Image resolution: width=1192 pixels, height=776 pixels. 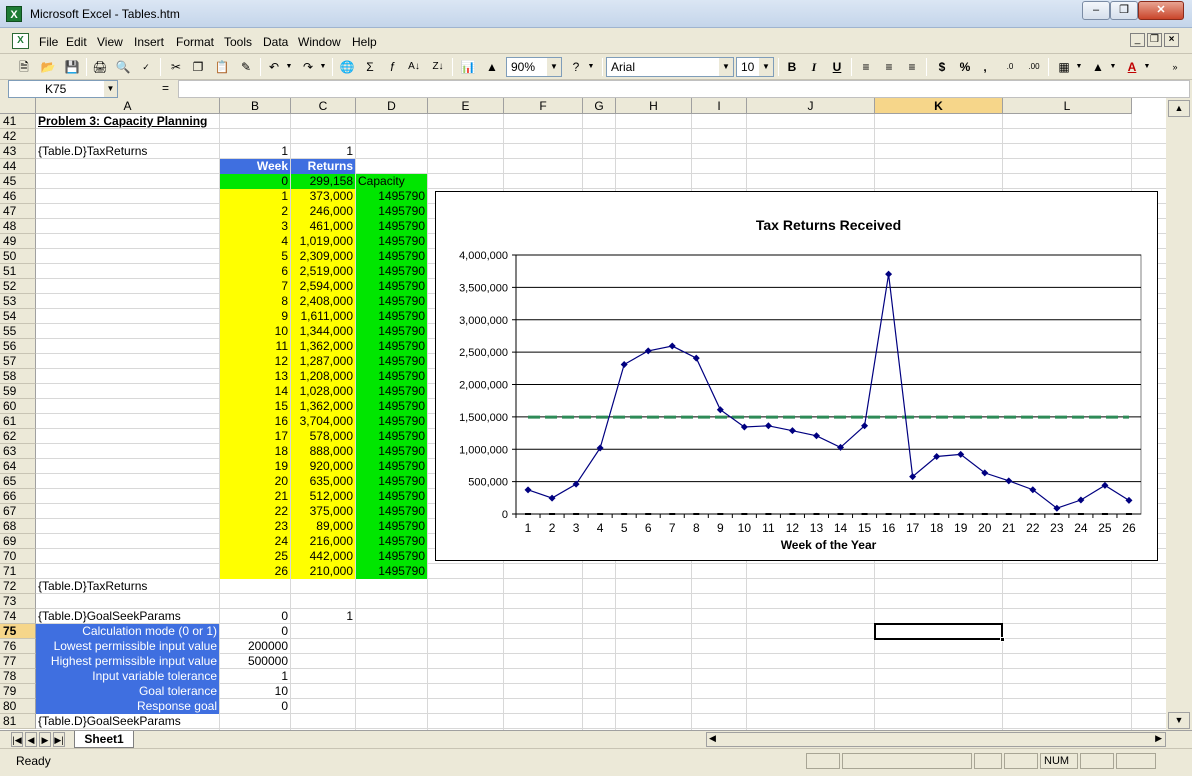 I want to click on menu-window: Window, so click(x=319, y=42).